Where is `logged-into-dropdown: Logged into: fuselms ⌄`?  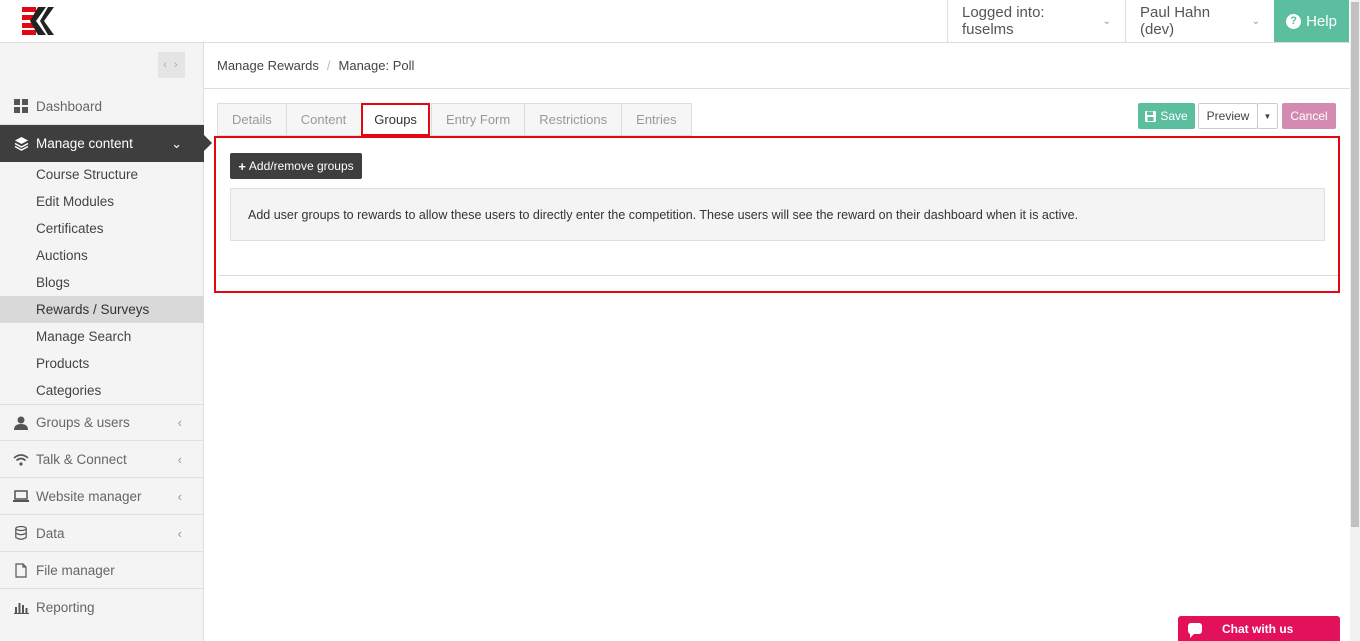
logged-into-dropdown: Logged into: fuselms ⌄ is located at coordinates (1036, 21).